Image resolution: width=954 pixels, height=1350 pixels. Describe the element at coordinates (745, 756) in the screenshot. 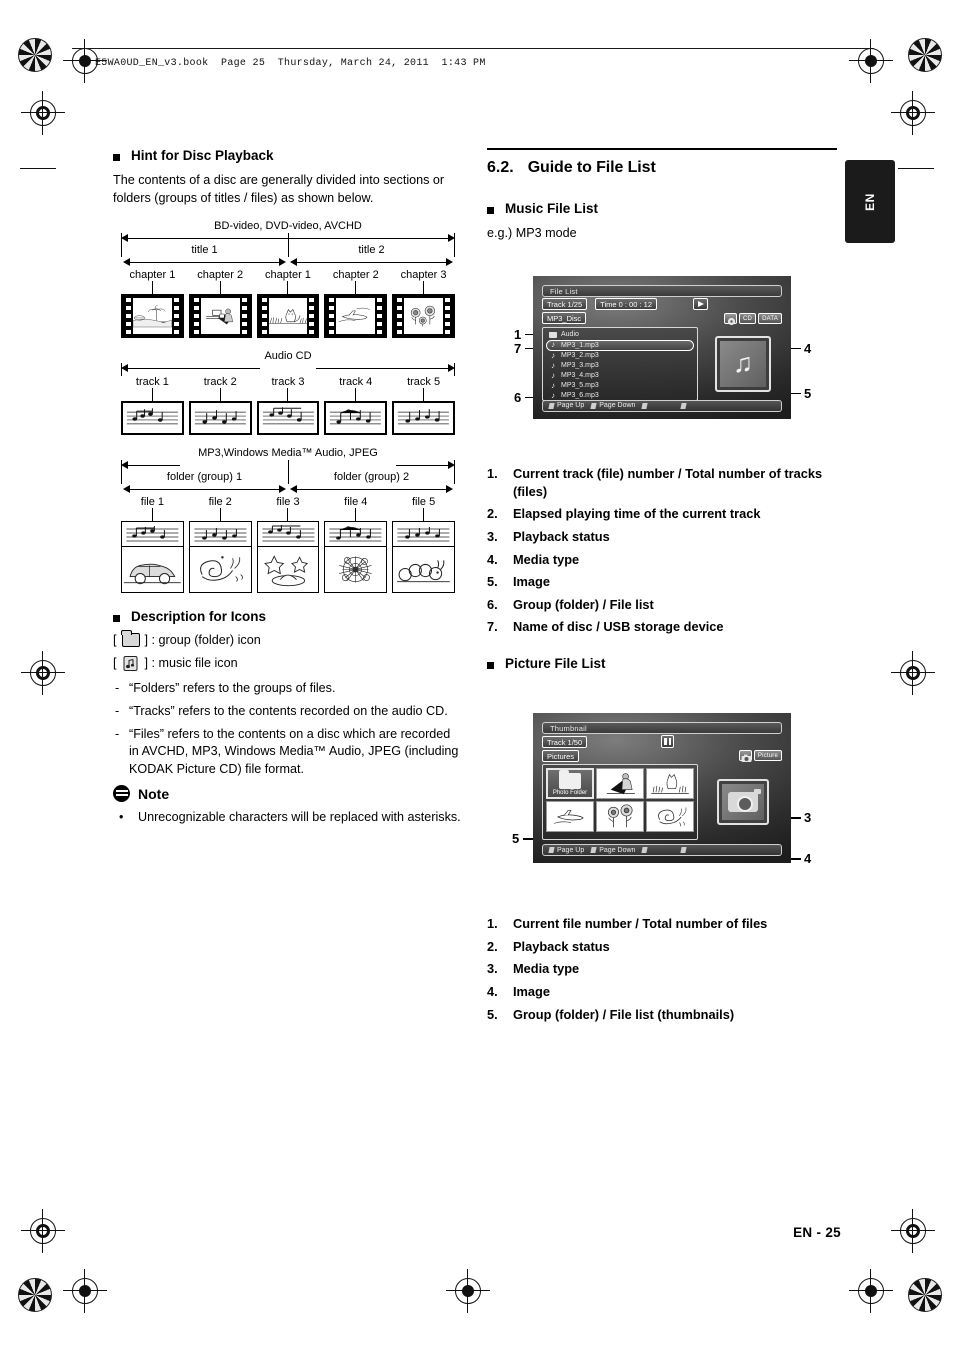

I see `camera-media-icon` at that location.